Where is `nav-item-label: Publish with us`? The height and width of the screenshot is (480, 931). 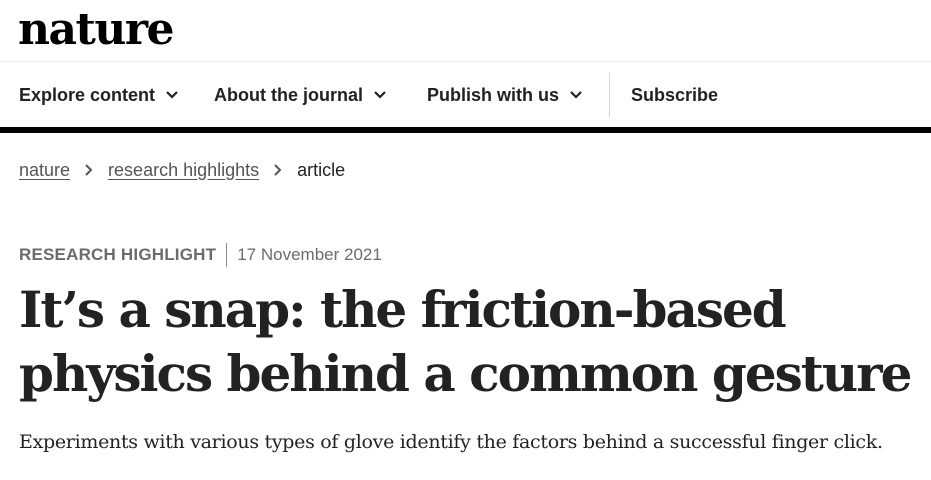
nav-item-label: Publish with us is located at coordinates (493, 94).